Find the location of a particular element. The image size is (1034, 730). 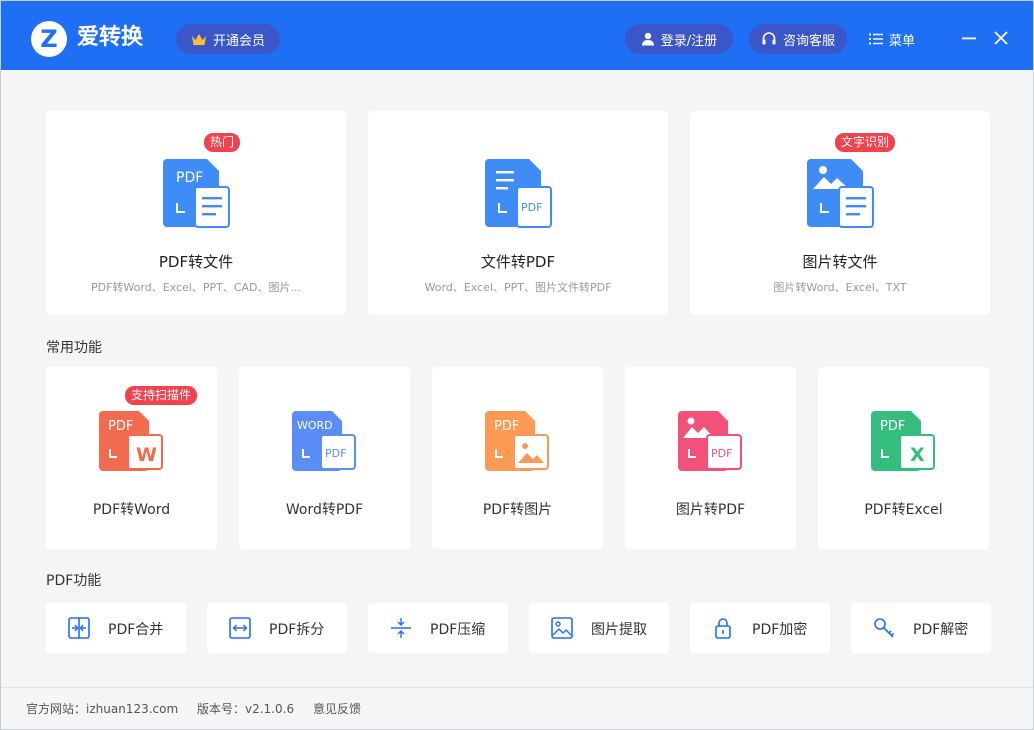

app-logo: Z is located at coordinates (49, 39).